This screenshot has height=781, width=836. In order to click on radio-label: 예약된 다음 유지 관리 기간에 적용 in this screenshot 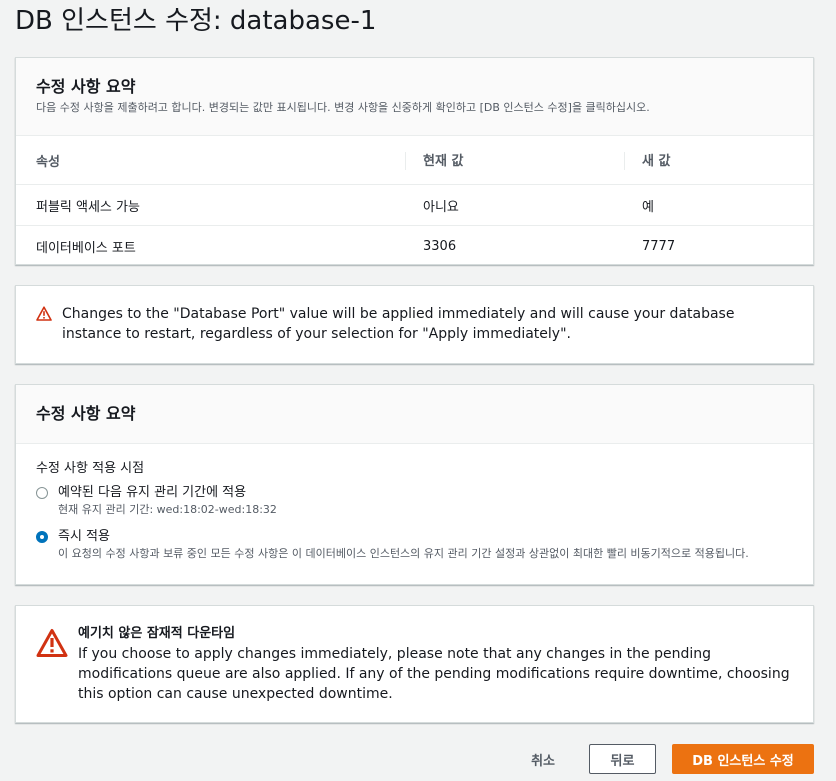, I will do `click(167, 493)`.